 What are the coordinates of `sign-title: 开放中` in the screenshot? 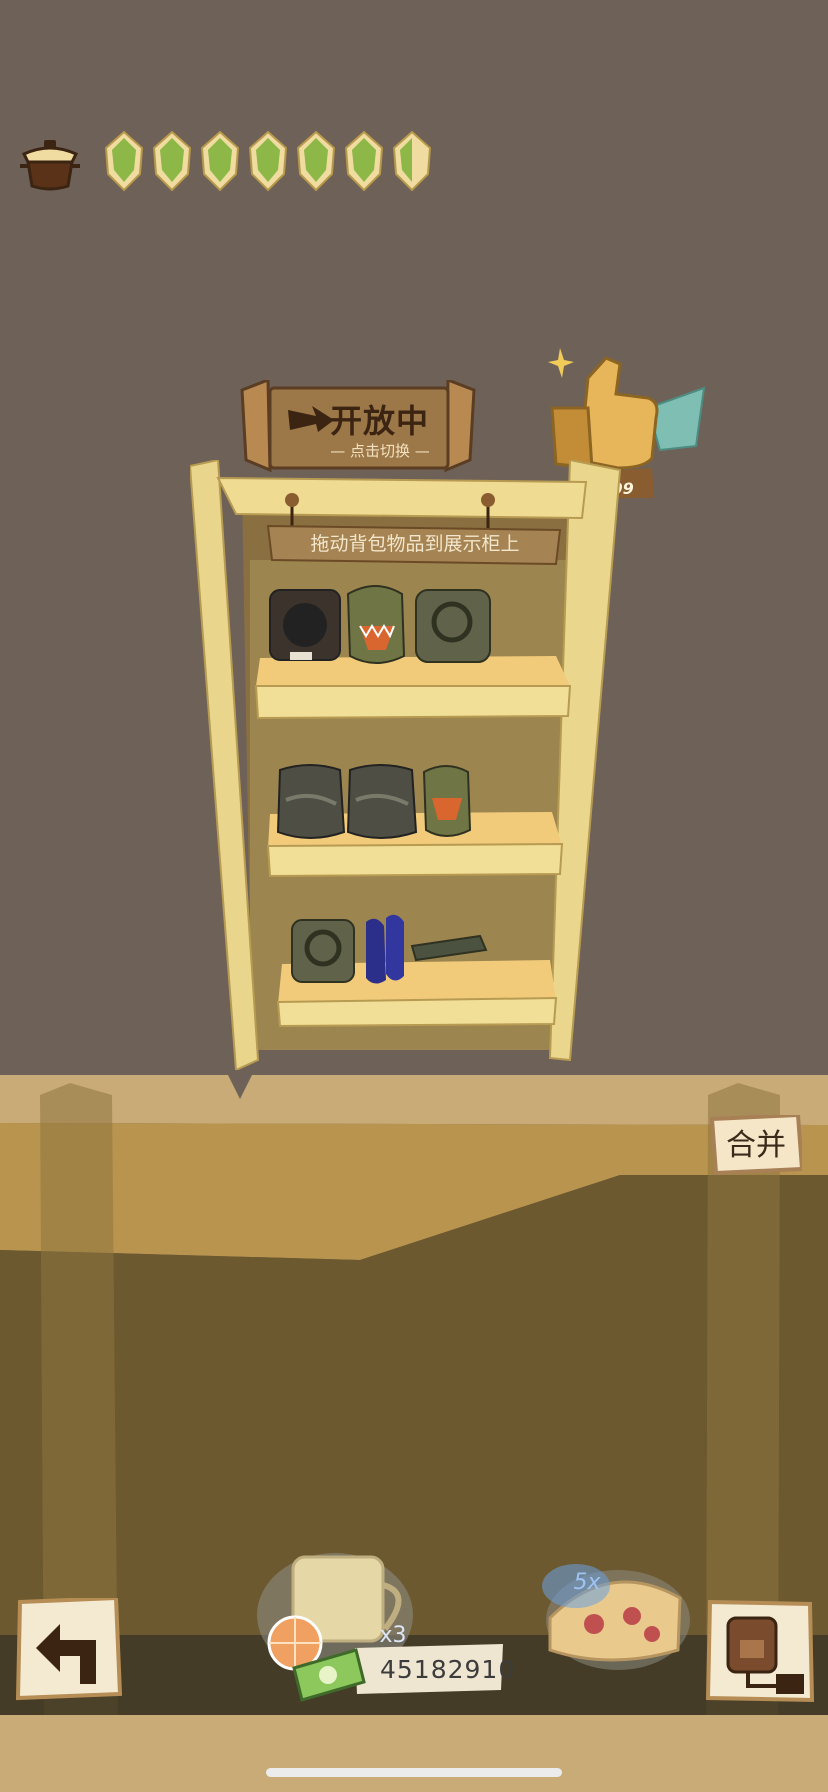 It's located at (380, 421).